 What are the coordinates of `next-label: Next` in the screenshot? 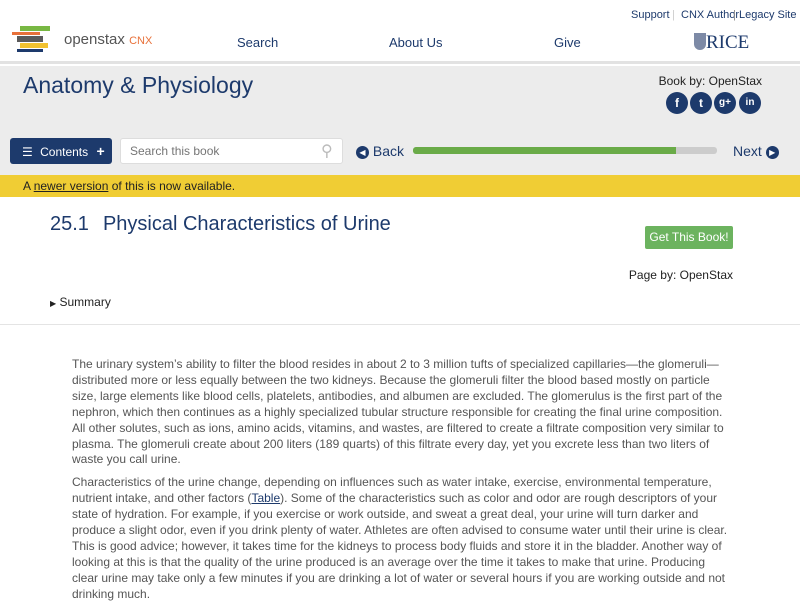 It's located at (747, 151).